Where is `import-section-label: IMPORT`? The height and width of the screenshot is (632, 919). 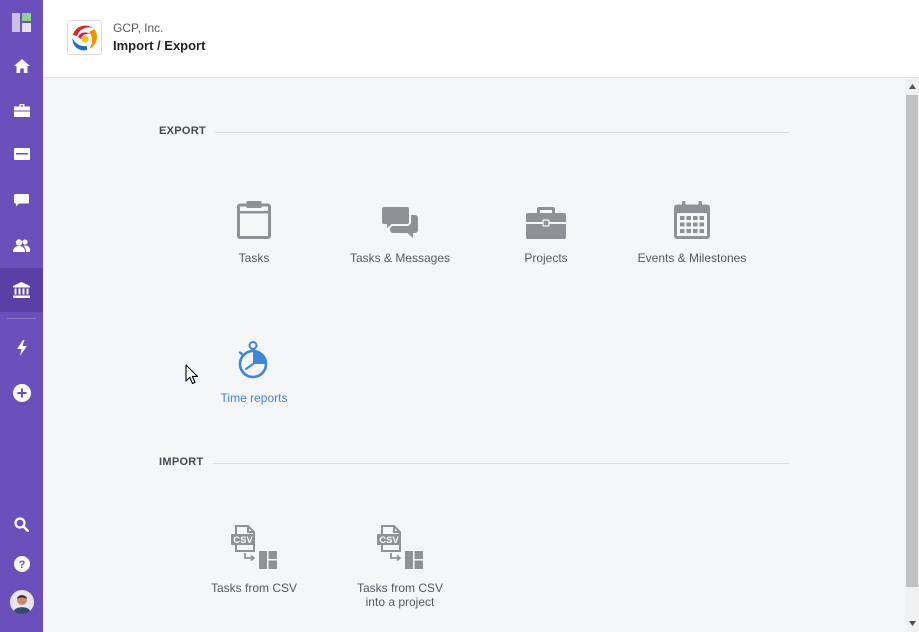
import-section-label: IMPORT is located at coordinates (186, 462).